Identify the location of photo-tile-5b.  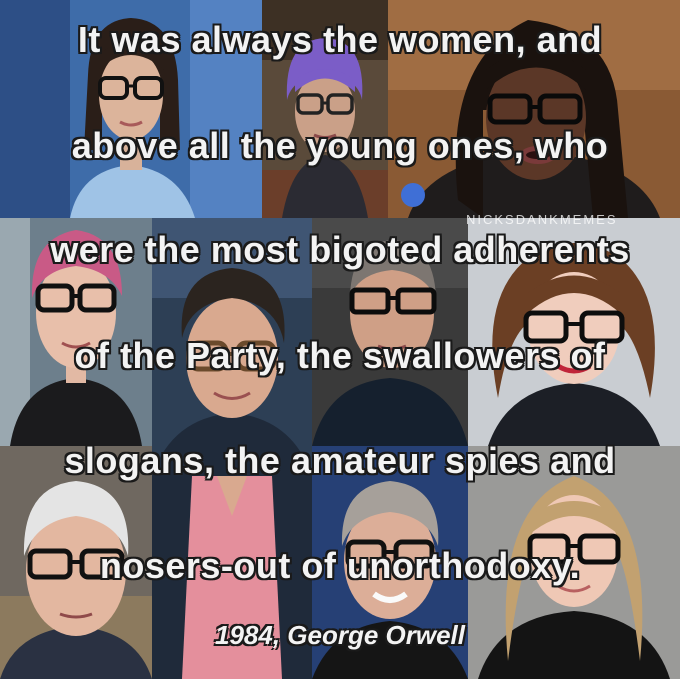
(232, 577).